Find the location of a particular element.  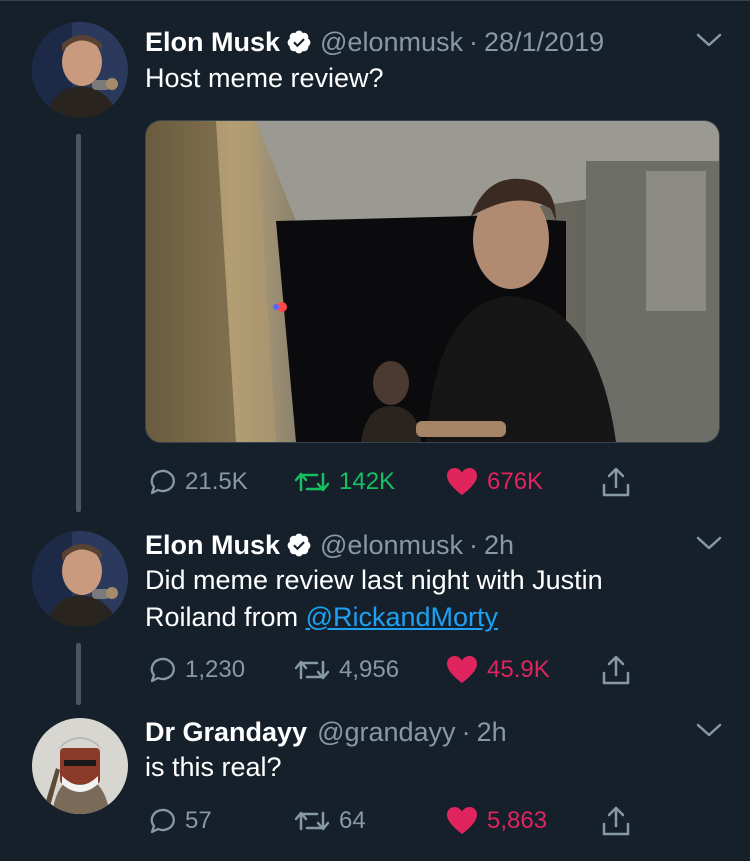

timestamp: 28/1/2019 is located at coordinates (544, 42).